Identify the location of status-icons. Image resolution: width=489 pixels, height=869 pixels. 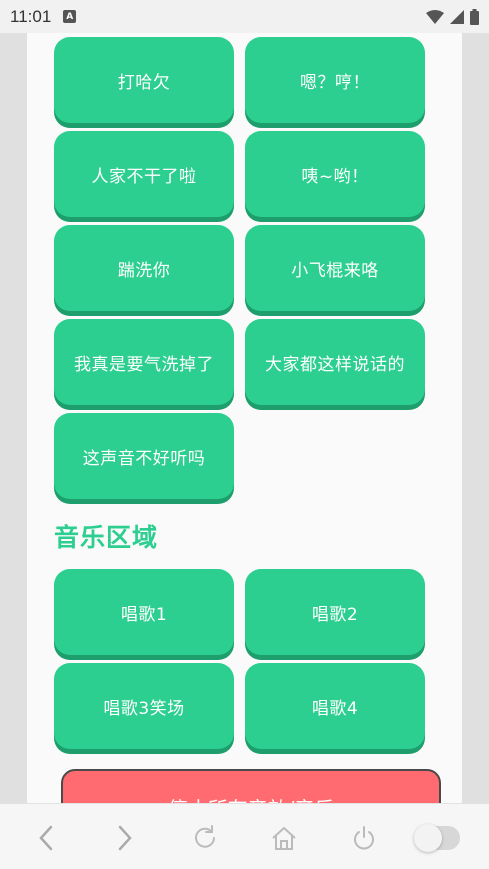
(452, 16).